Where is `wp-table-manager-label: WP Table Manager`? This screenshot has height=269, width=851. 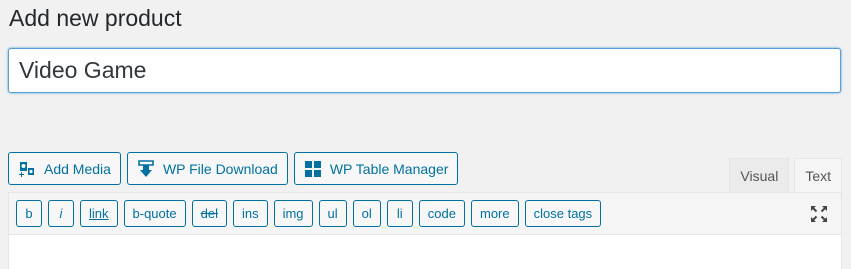
wp-table-manager-label: WP Table Manager is located at coordinates (389, 168).